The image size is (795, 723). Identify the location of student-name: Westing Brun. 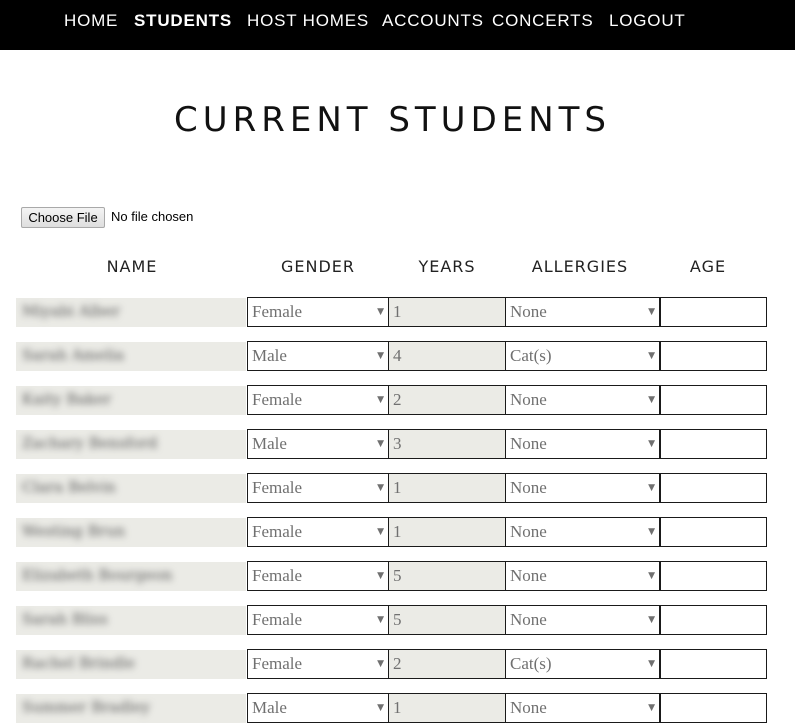
(74, 531).